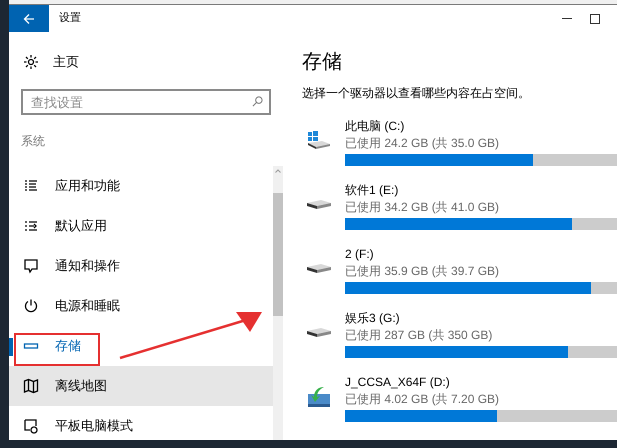 This screenshot has height=448, width=617. I want to click on sidebar-item: 离线地图, so click(141, 386).